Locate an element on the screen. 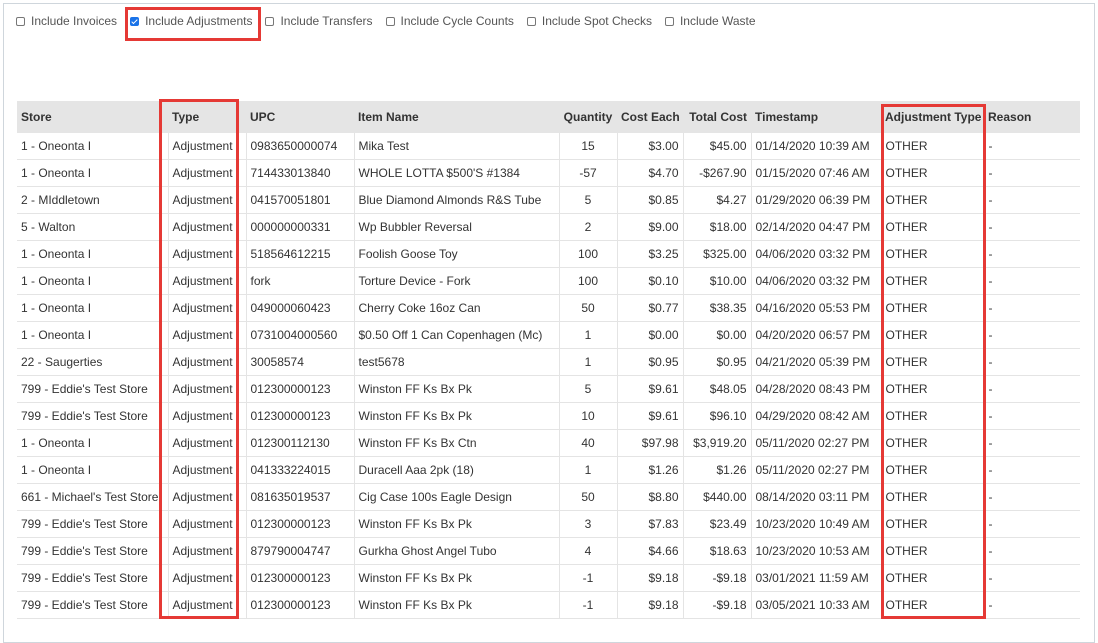 The image size is (1098, 643). cell-total-cost: $440.00 is located at coordinates (716, 497).